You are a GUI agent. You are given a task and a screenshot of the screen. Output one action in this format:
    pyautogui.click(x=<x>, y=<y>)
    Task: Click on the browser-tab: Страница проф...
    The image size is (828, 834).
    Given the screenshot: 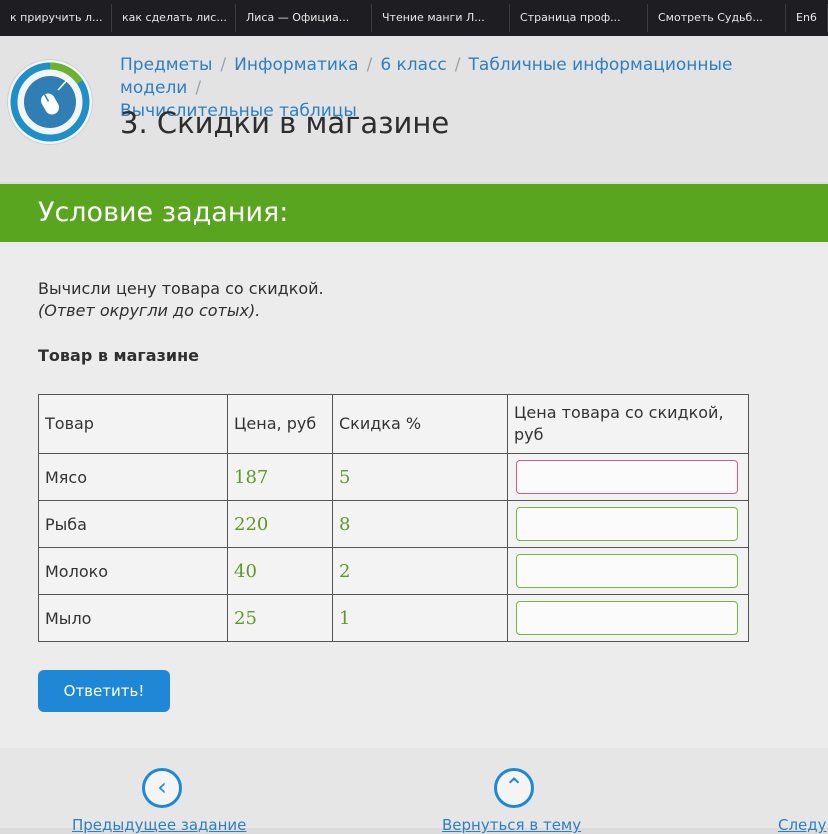 What is the action you would take?
    pyautogui.click(x=579, y=18)
    